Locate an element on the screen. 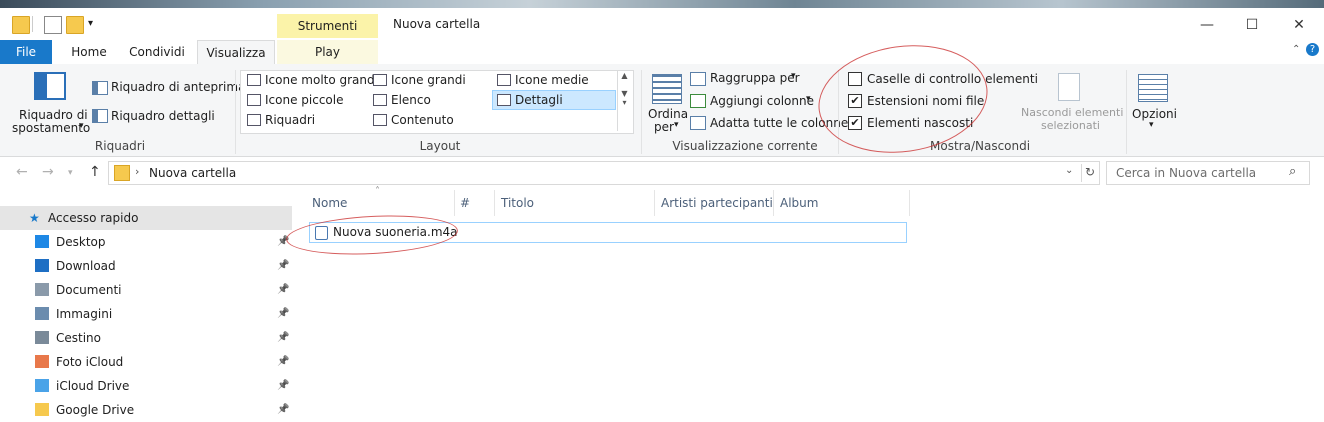  sidebar-item: Desktop 📌 is located at coordinates (146, 242).